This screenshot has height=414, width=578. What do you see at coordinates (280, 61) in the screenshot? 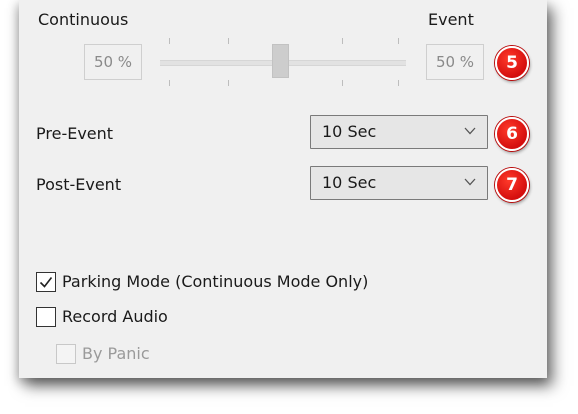
I see `slider-thumb` at bounding box center [280, 61].